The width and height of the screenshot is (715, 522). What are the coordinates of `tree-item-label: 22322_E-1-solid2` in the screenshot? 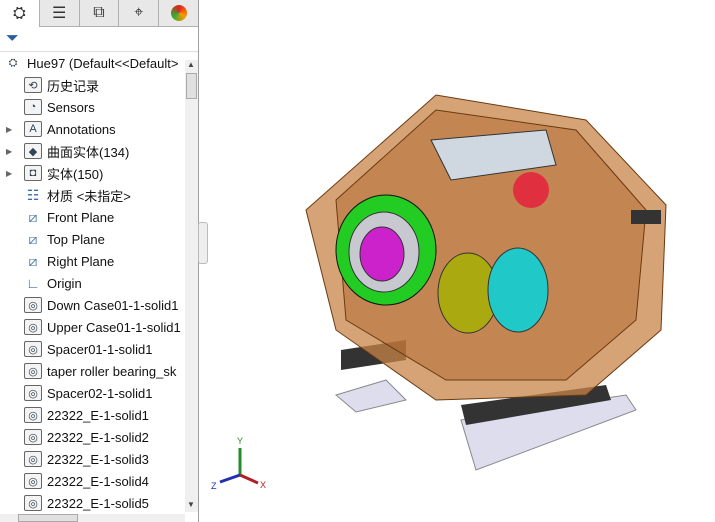 It's located at (98, 437).